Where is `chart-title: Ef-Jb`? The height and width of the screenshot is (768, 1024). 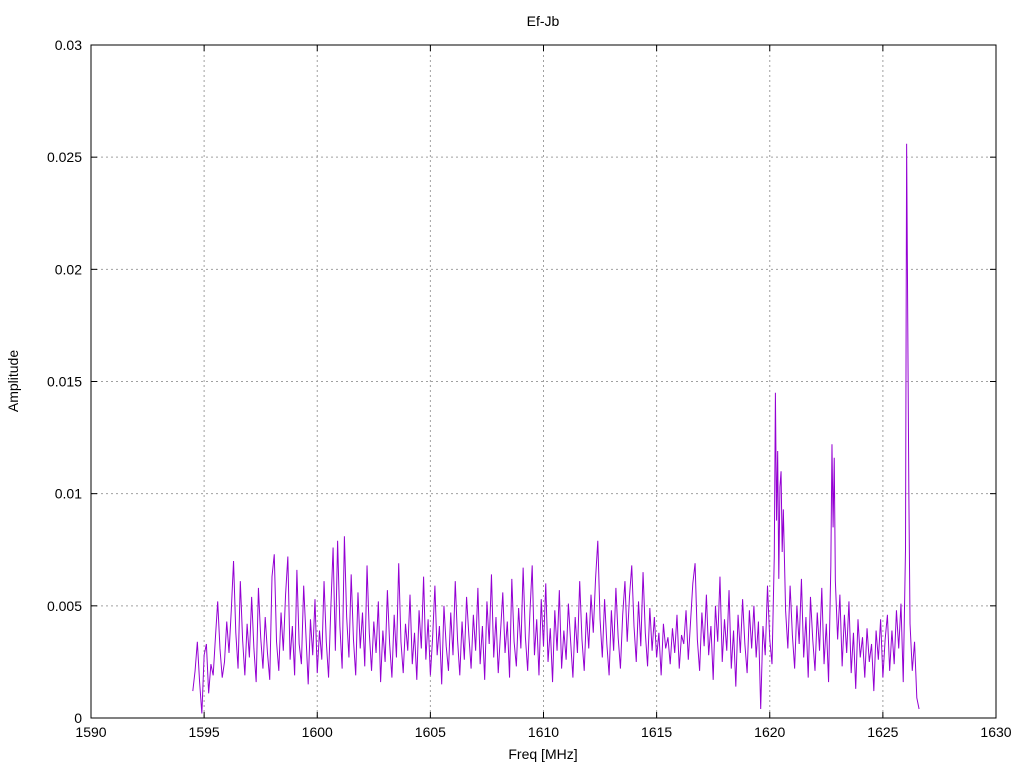 chart-title: Ef-Jb is located at coordinates (543, 21).